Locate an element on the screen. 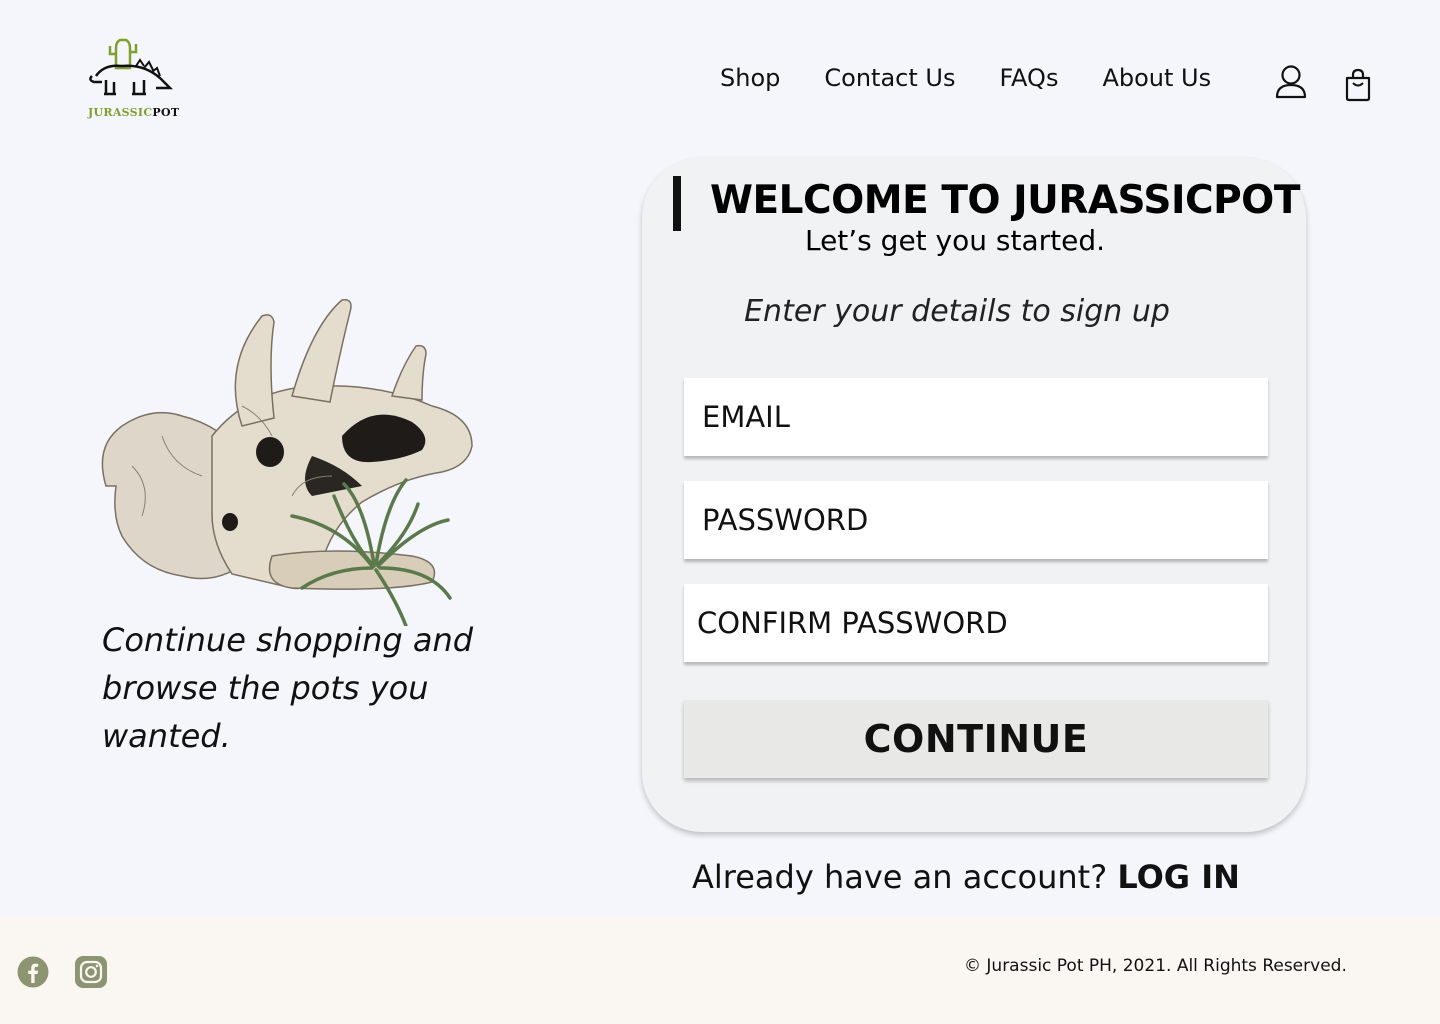 Image resolution: width=1440 pixels, height=1024 pixels. main-nav: Shop Contact Us FAQs About Us is located at coordinates (965, 78).